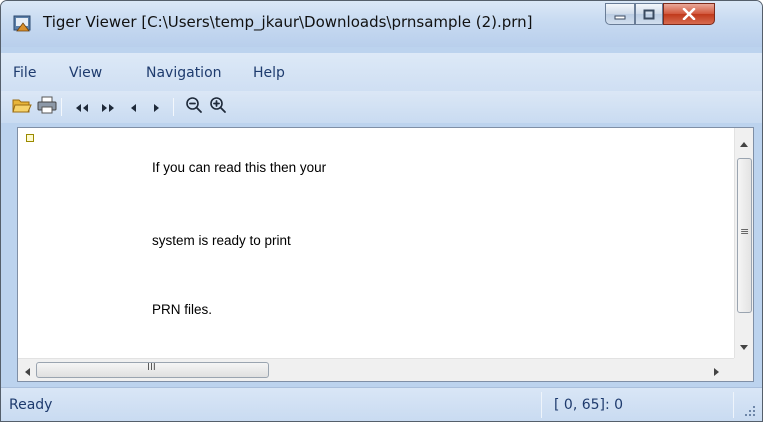  What do you see at coordinates (381, 107) in the screenshot?
I see `toolbar` at bounding box center [381, 107].